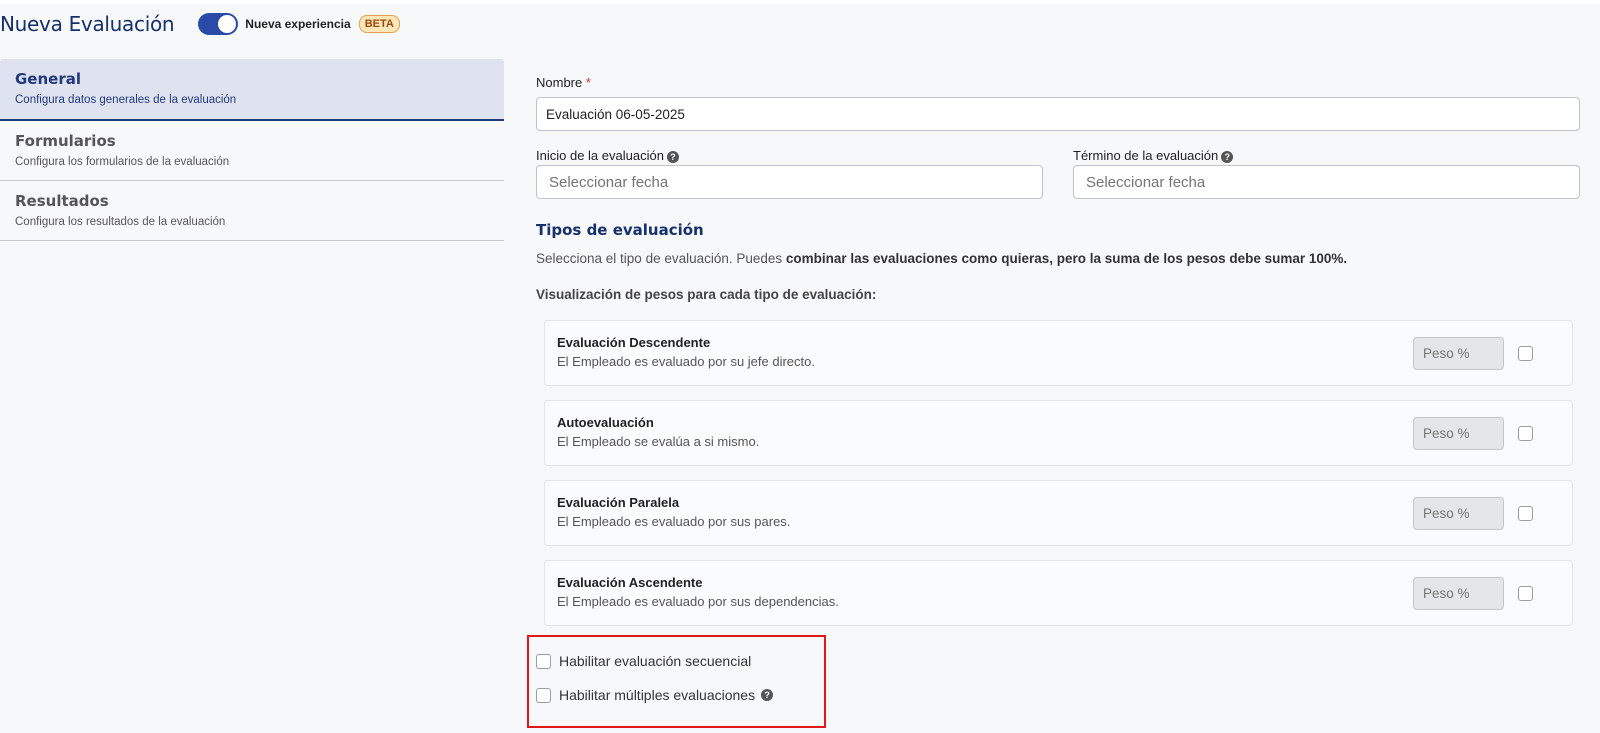  What do you see at coordinates (657, 695) in the screenshot?
I see `multiple-label: Habilitar múltiples evaluaciones` at bounding box center [657, 695].